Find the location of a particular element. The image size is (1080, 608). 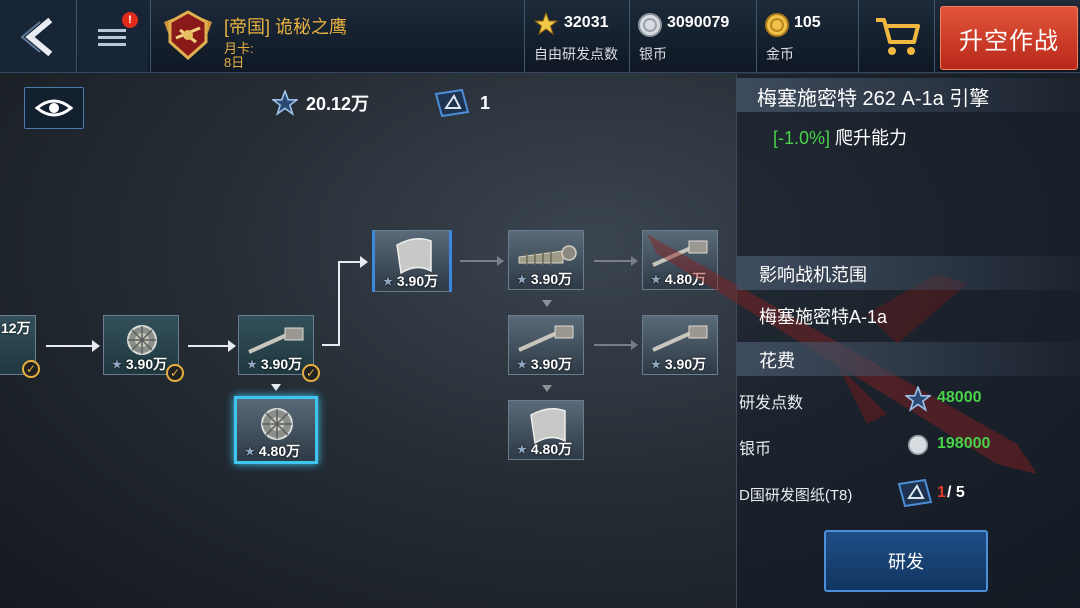

research-points-total: 20.12万 is located at coordinates (320, 103).